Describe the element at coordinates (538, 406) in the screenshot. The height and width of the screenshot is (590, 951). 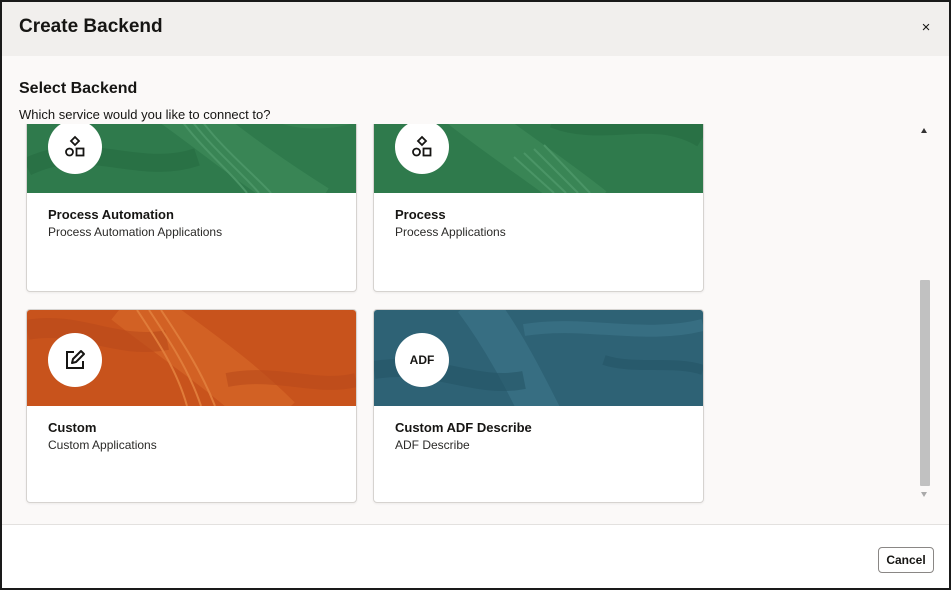
I see `backend-card-custom-adf-describe: ADF Custom ADF Describe ADF Describe` at that location.